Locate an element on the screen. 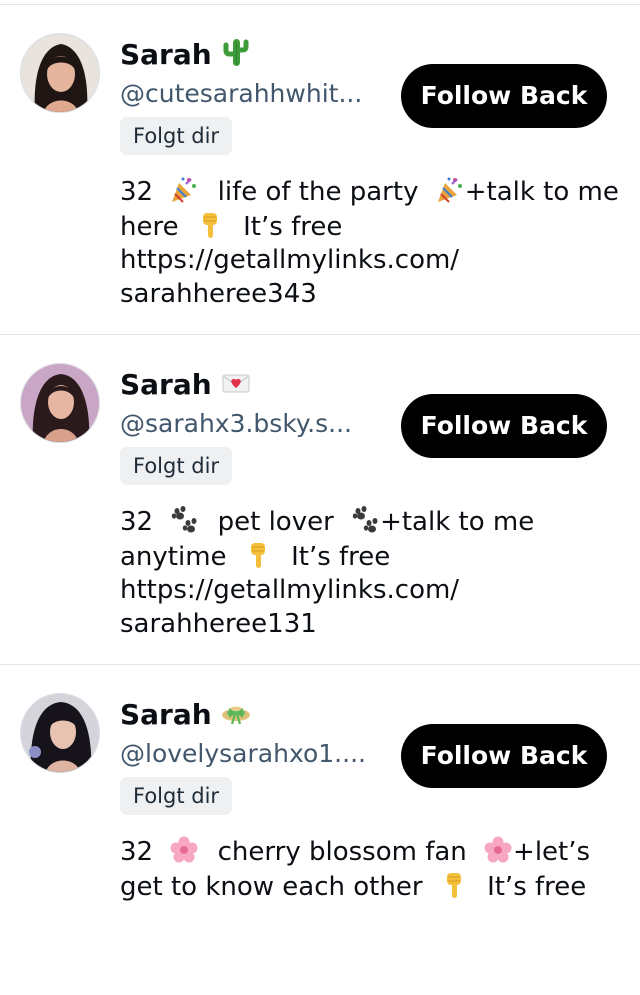  bio-line: here It’s free is located at coordinates (370, 227).